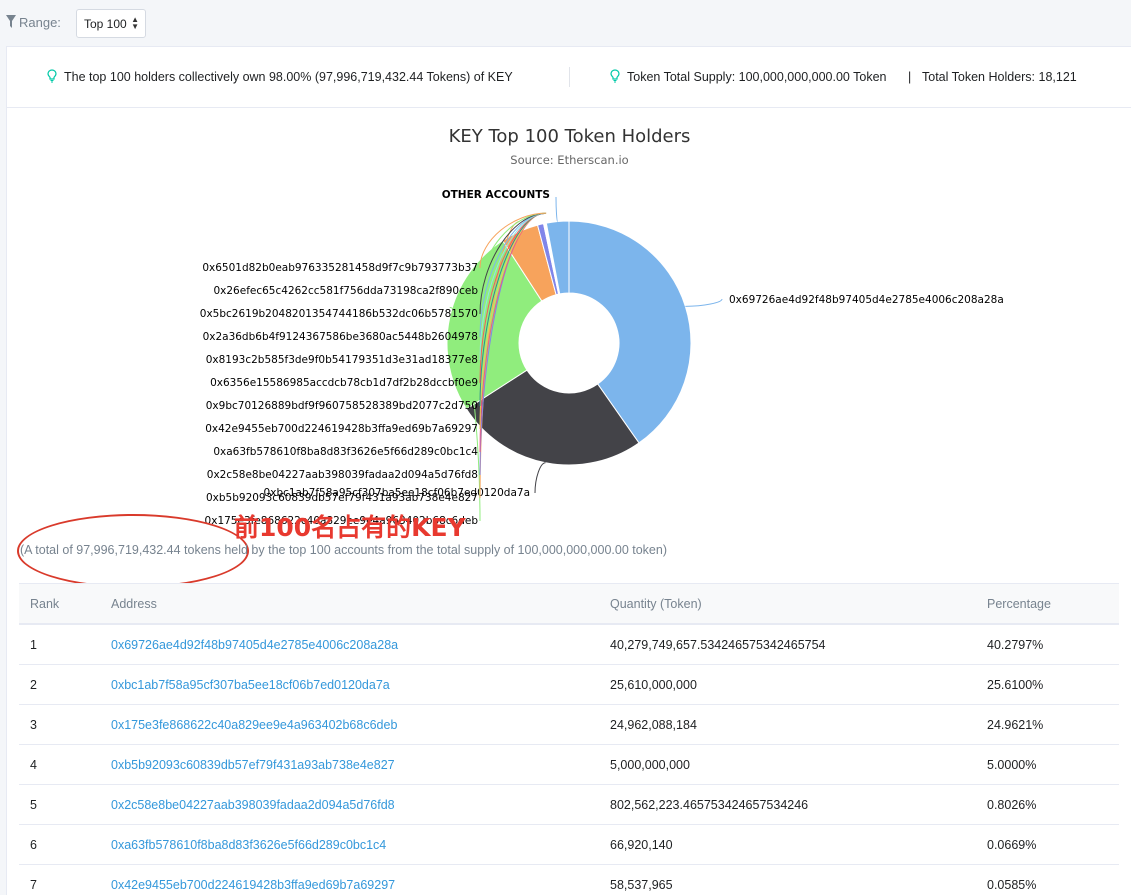 The width and height of the screenshot is (1131, 895). Describe the element at coordinates (1012, 805) in the screenshot. I see `percentage-cell: 0.8026%` at that location.